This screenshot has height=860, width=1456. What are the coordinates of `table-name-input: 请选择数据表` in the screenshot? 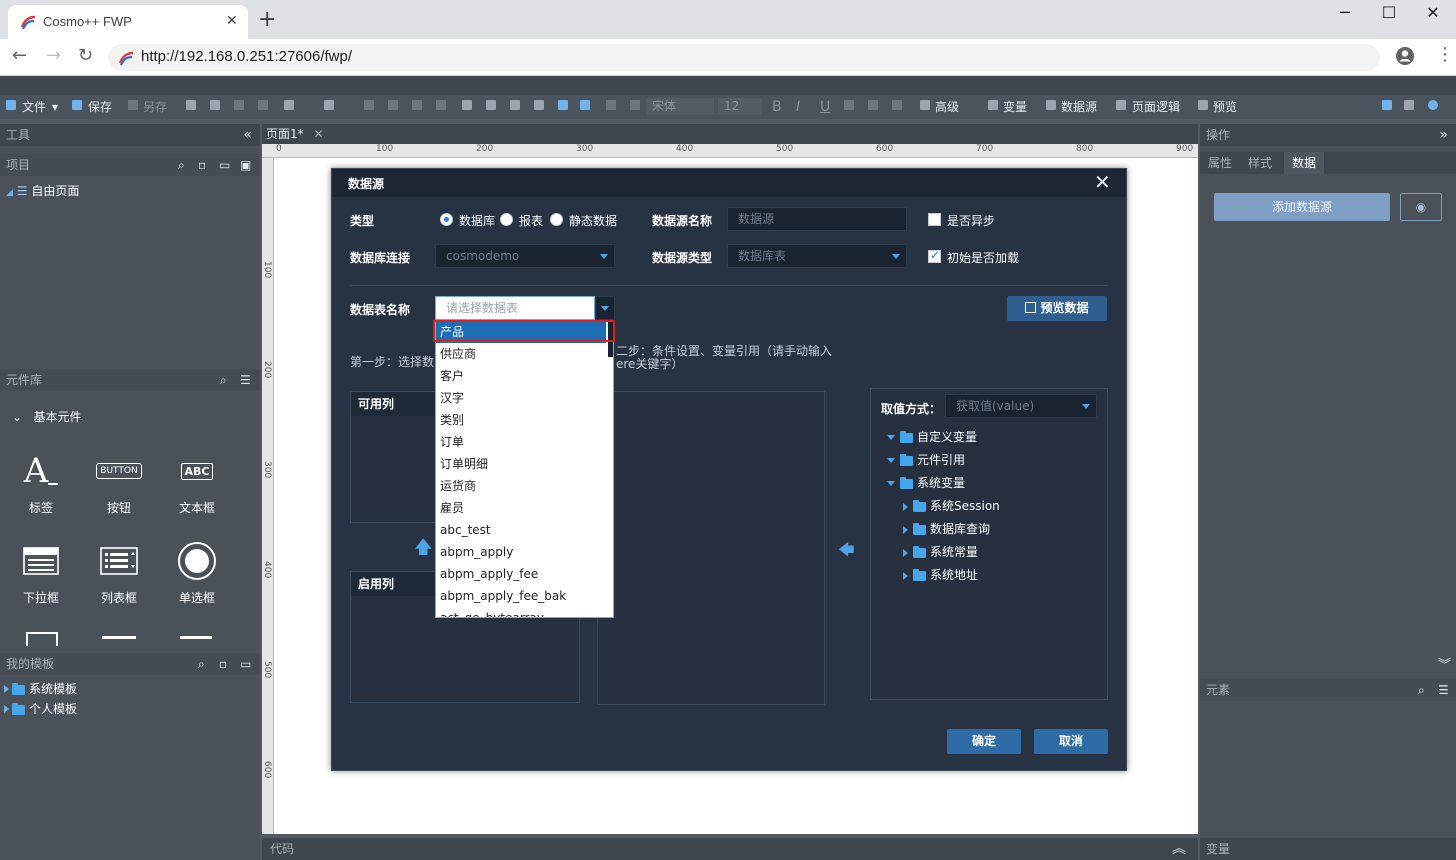 It's located at (515, 308).